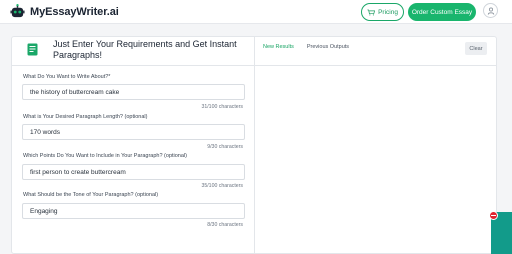 The image size is (512, 254). What do you see at coordinates (371, 12) in the screenshot?
I see `cart-icon` at bounding box center [371, 12].